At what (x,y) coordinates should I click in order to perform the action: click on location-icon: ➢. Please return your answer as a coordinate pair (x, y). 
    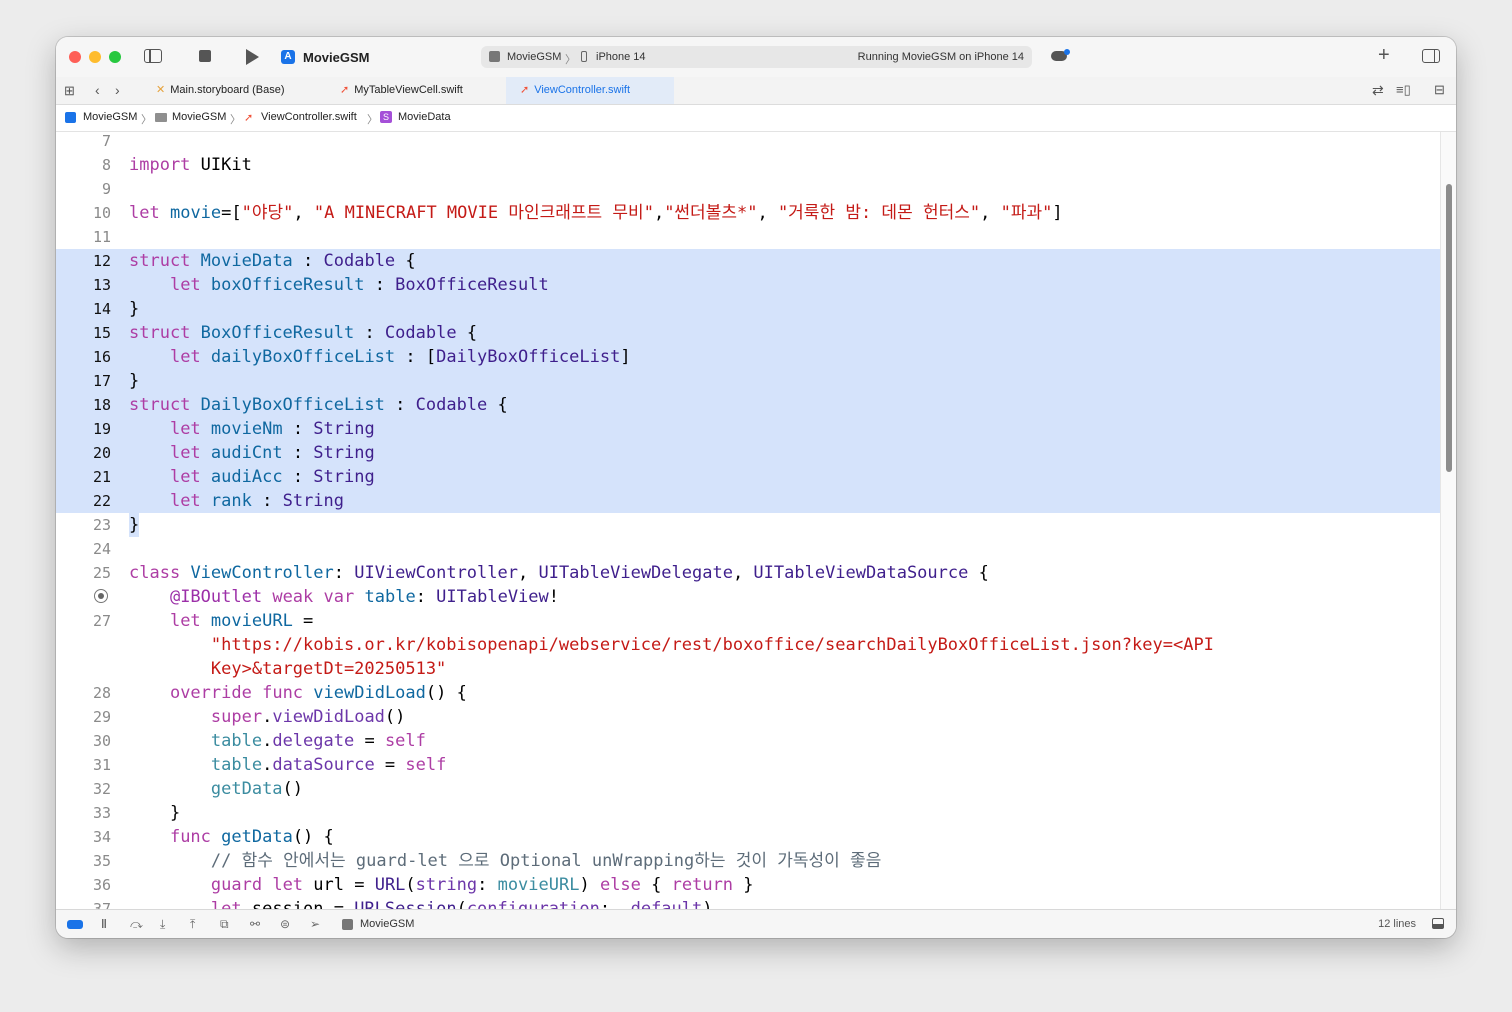
    Looking at the image, I should click on (315, 924).